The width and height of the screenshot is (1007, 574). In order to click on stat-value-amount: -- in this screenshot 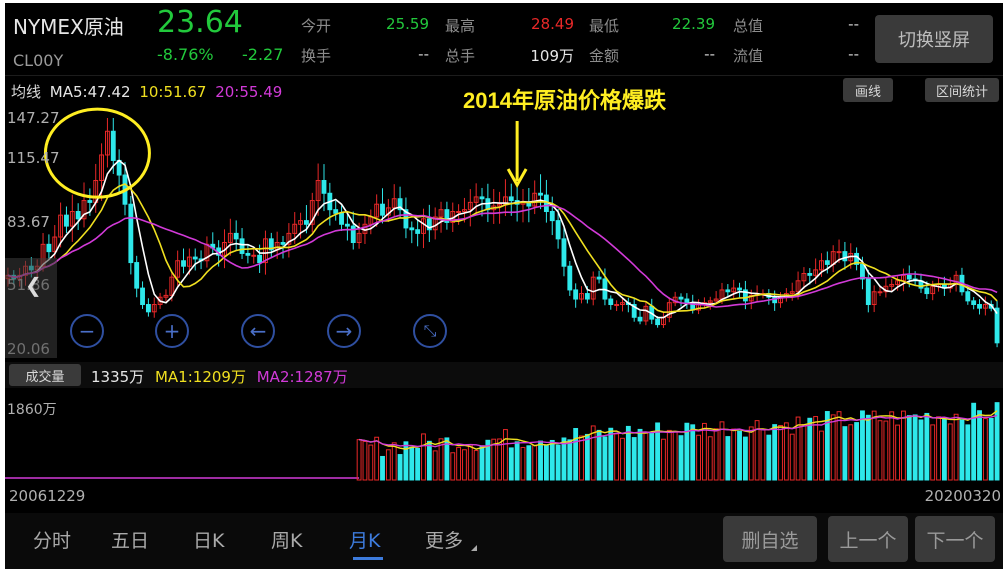, I will do `click(709, 54)`.